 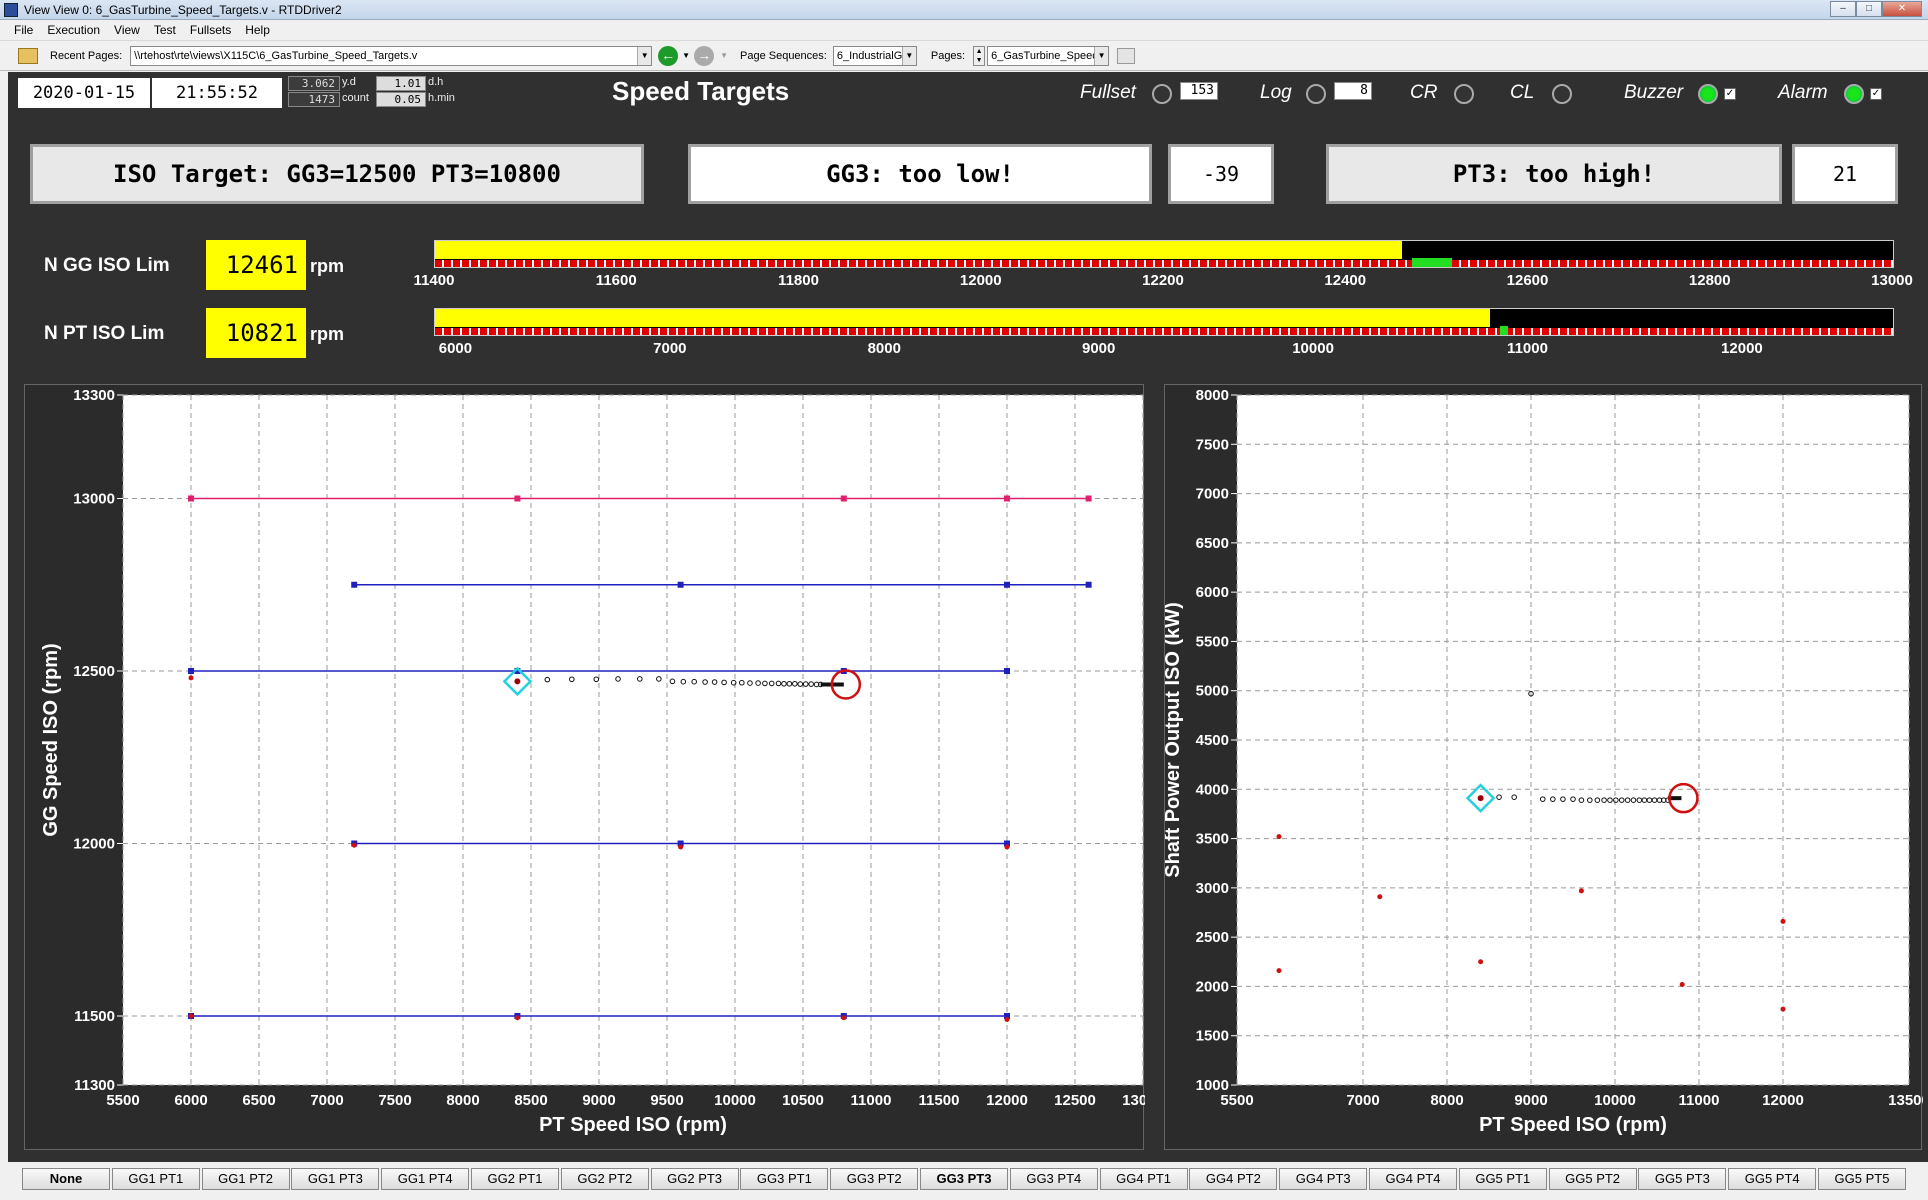 I want to click on pages-combo: 6_GasTurbine_Speed ▼, so click(x=1048, y=55).